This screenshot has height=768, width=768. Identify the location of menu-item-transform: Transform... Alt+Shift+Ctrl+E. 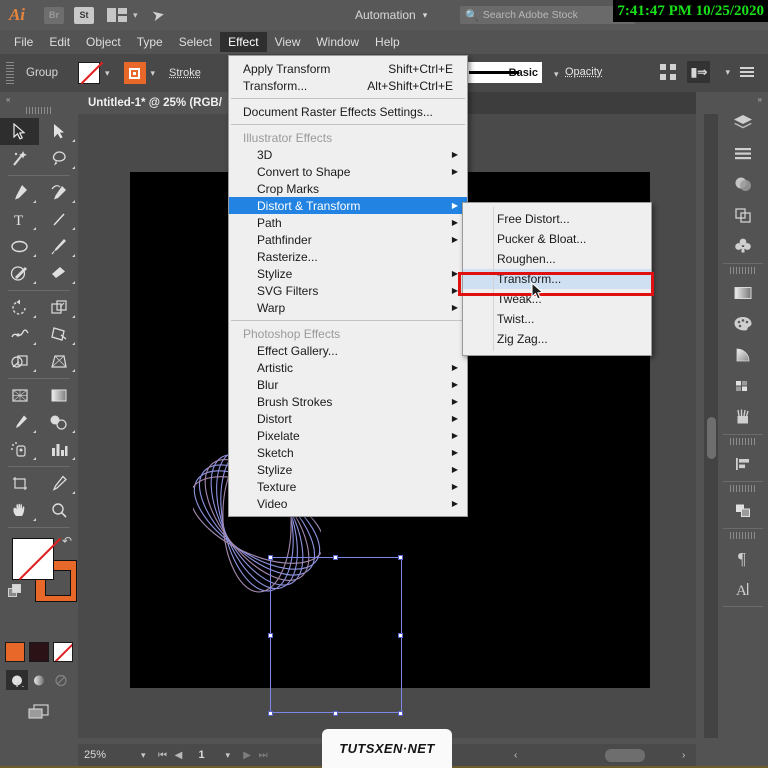
(348, 85).